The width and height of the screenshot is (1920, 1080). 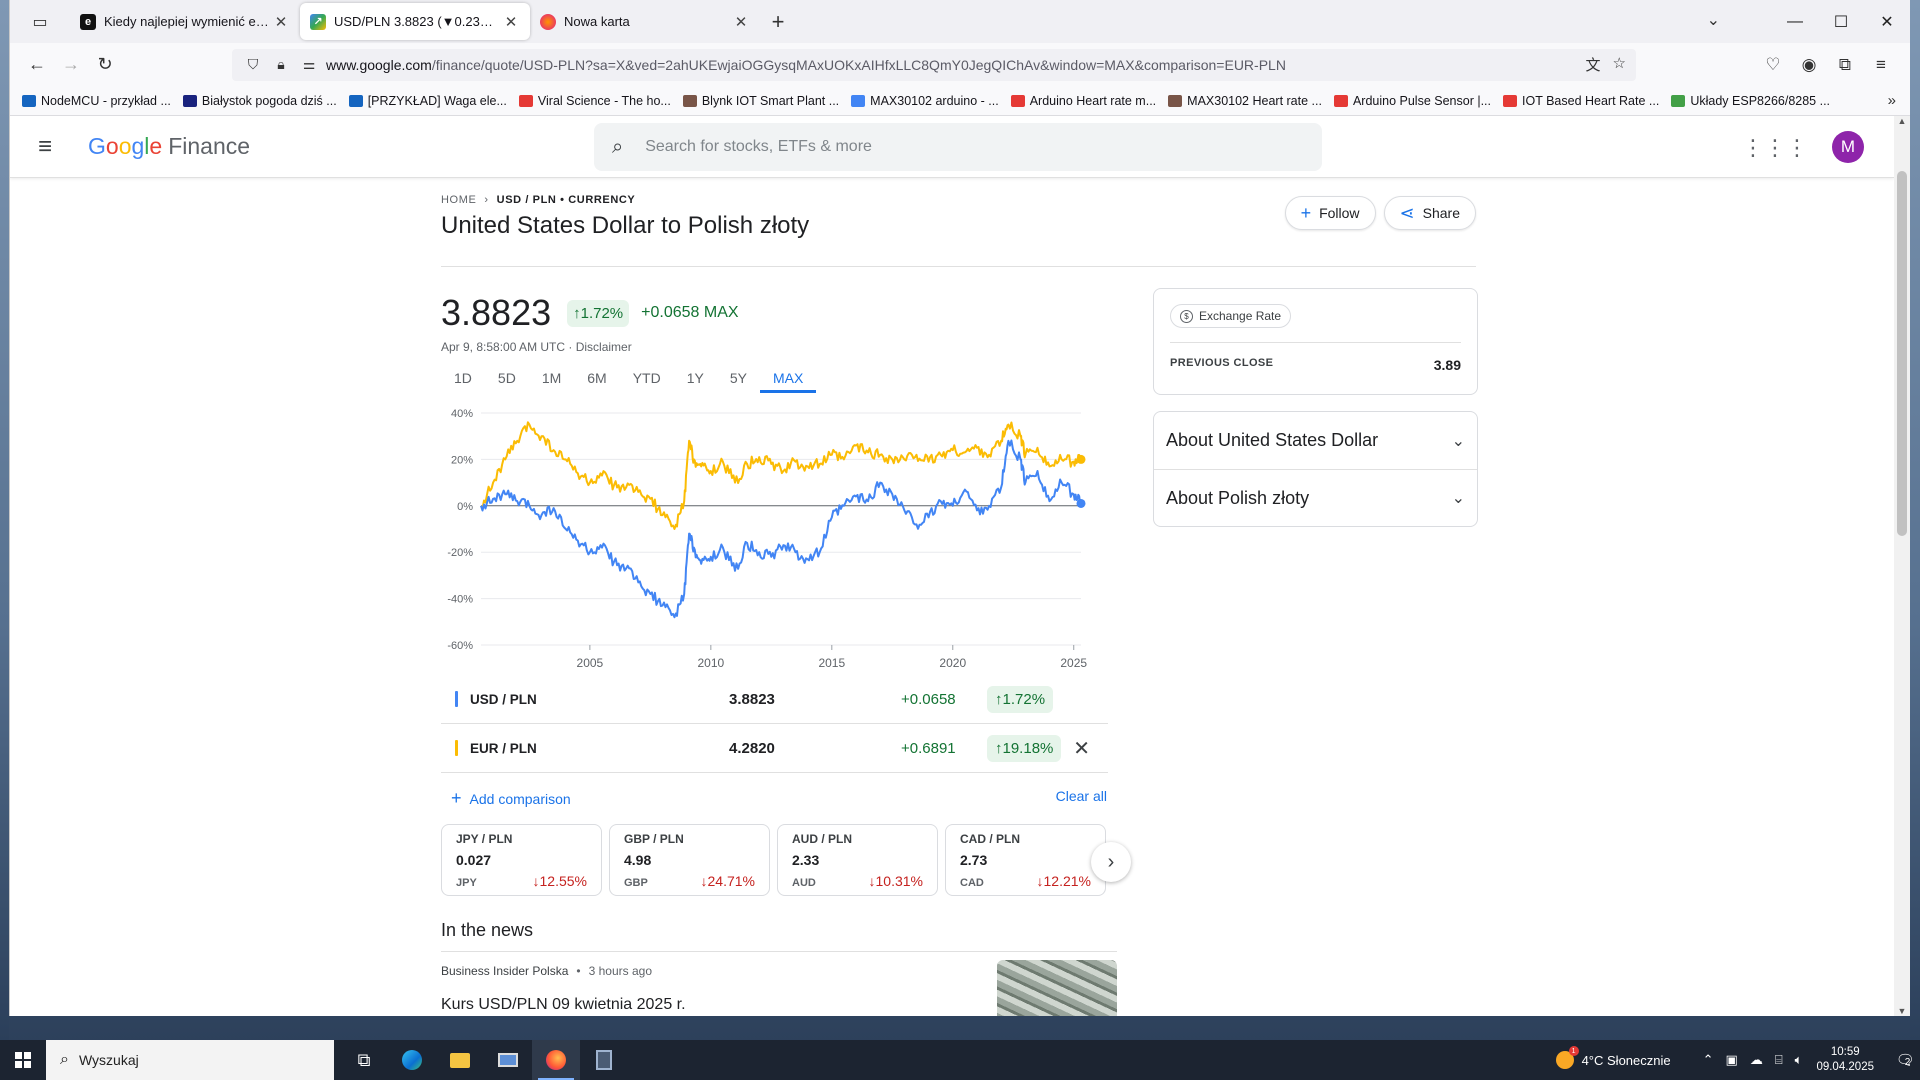 What do you see at coordinates (460, 1060) in the screenshot?
I see `file-explorer-icon` at bounding box center [460, 1060].